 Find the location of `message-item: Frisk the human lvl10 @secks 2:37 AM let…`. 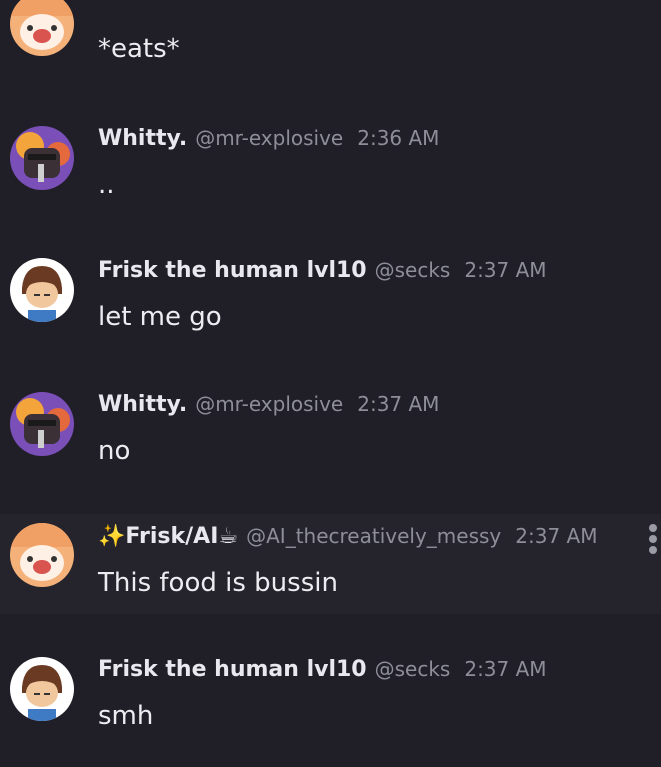

message-item: Frisk the human lvl10 @secks 2:37 AM let… is located at coordinates (330, 311).